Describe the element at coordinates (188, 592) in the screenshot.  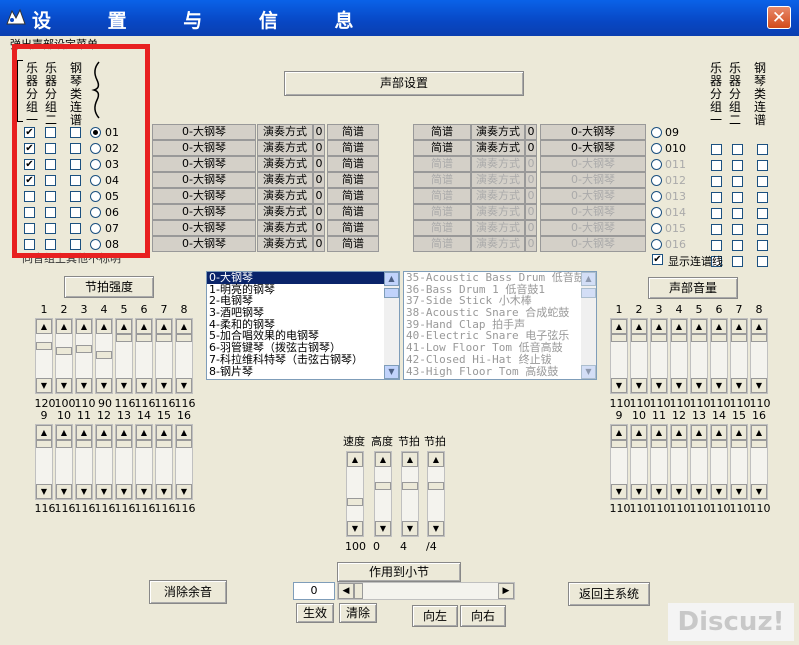
I see `clear-reverb-button: 消除余音` at that location.